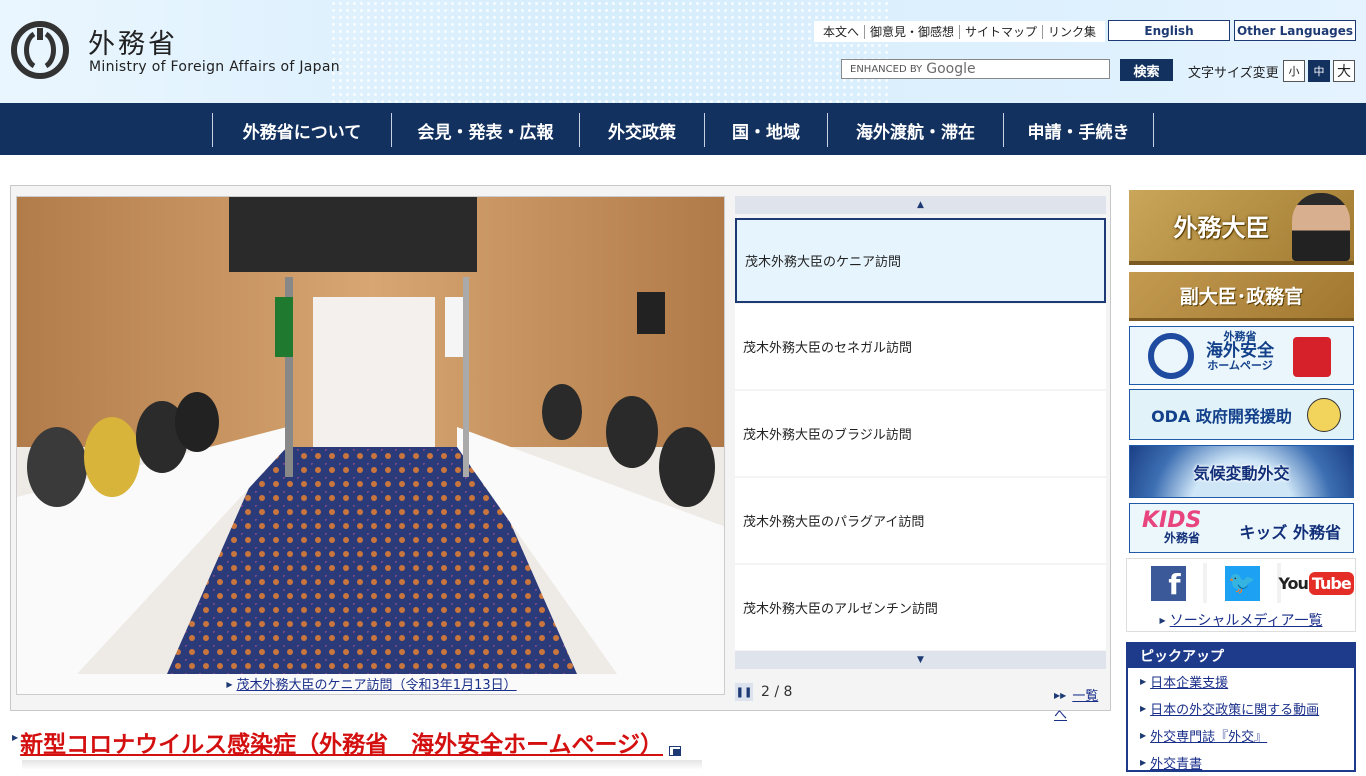 This screenshot has height=776, width=1366. What do you see at coordinates (377, 685) in the screenshot?
I see `featured-caption-link: 茂木外務大臣のケニア訪問（令和3年1月13日）` at bounding box center [377, 685].